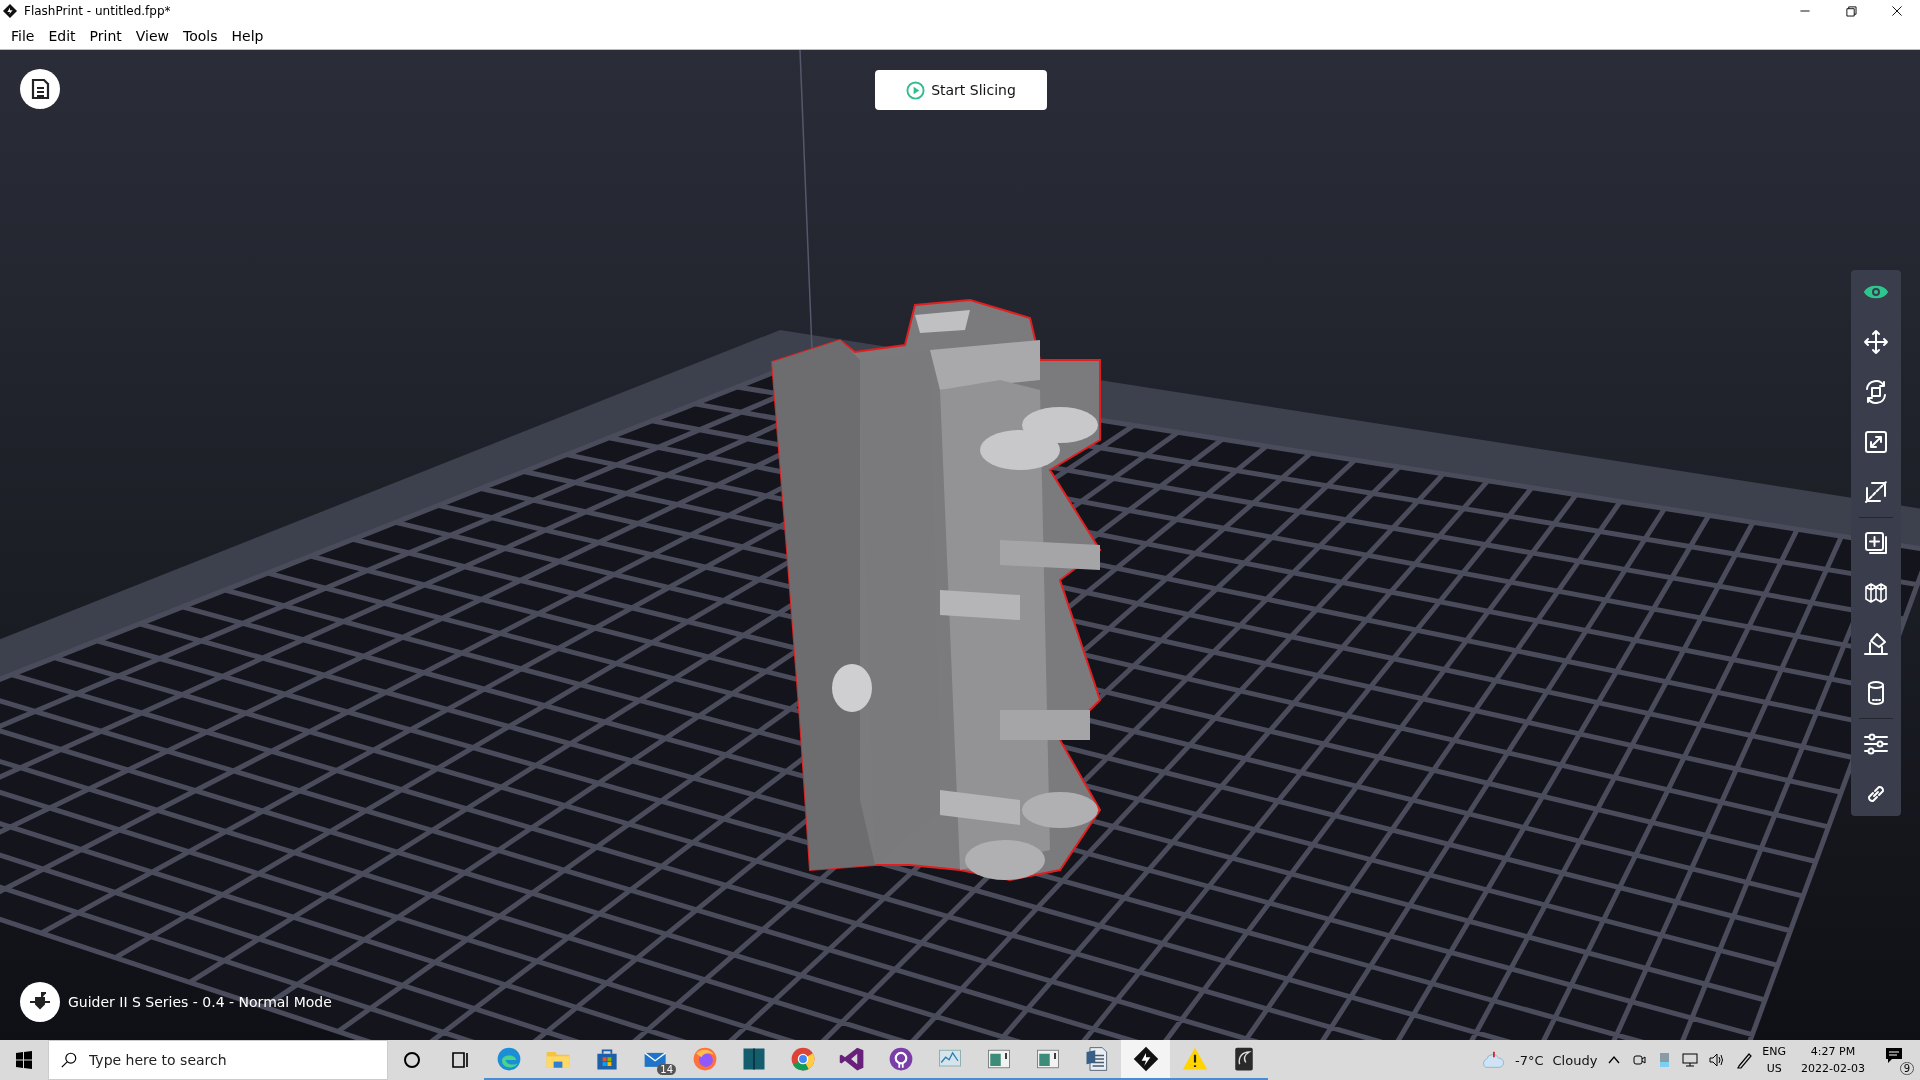  I want to click on pen-icon, so click(1744, 1060).